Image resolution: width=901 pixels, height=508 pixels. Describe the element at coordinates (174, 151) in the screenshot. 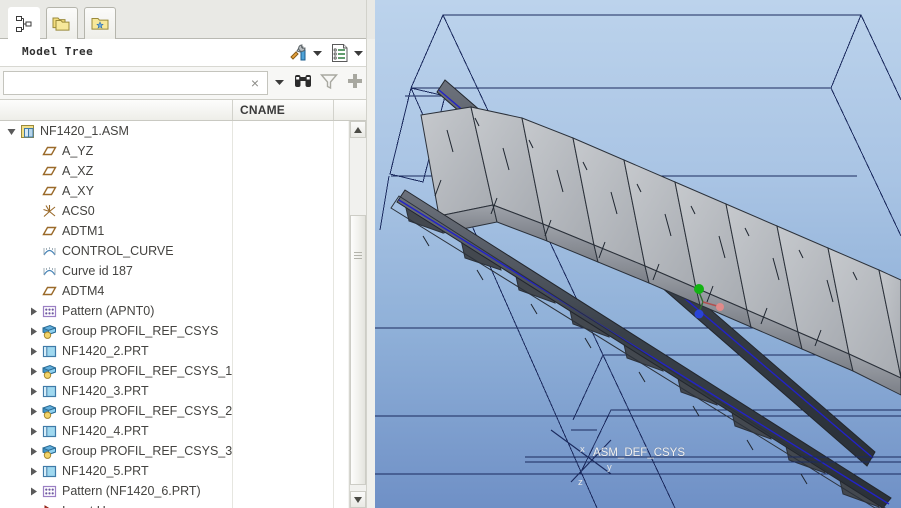

I see `tree-item-a-yz: A_YZ` at that location.